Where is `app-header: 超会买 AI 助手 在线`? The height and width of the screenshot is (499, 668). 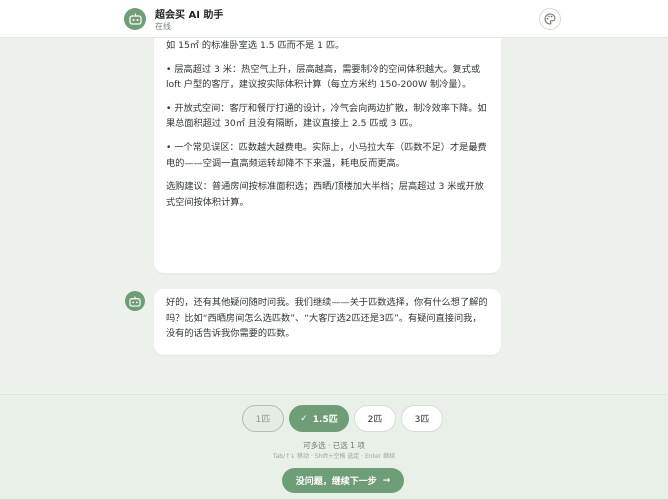
app-header: 超会买 AI 助手 在线 is located at coordinates (334, 19).